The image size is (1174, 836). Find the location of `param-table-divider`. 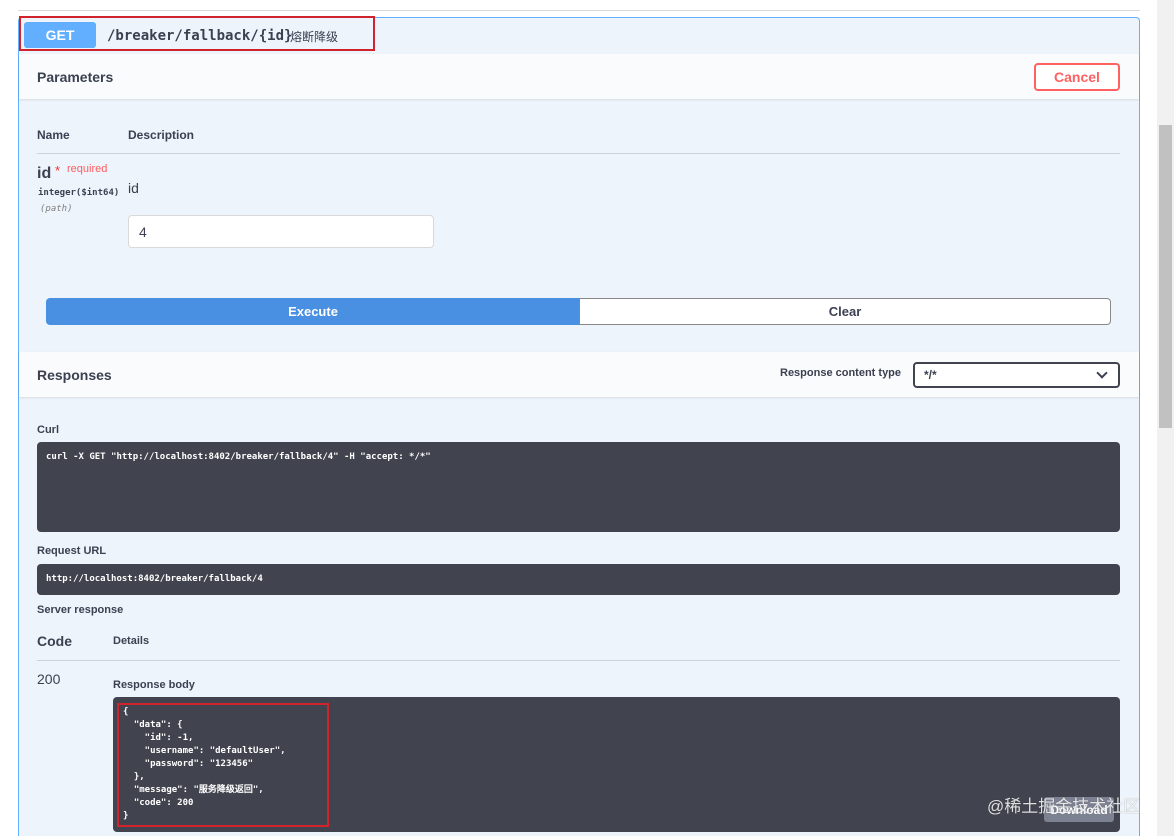

param-table-divider is located at coordinates (578, 153).